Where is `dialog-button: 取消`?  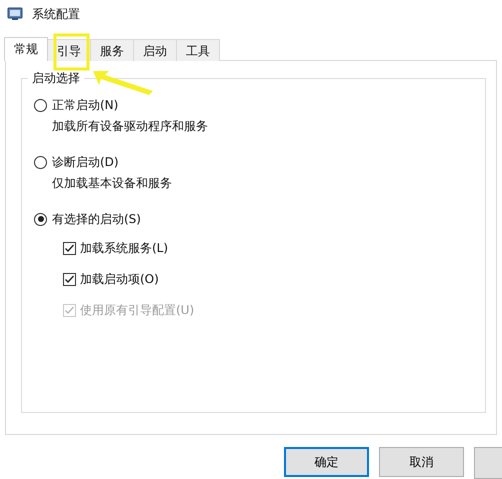 dialog-button: 取消 is located at coordinates (421, 462).